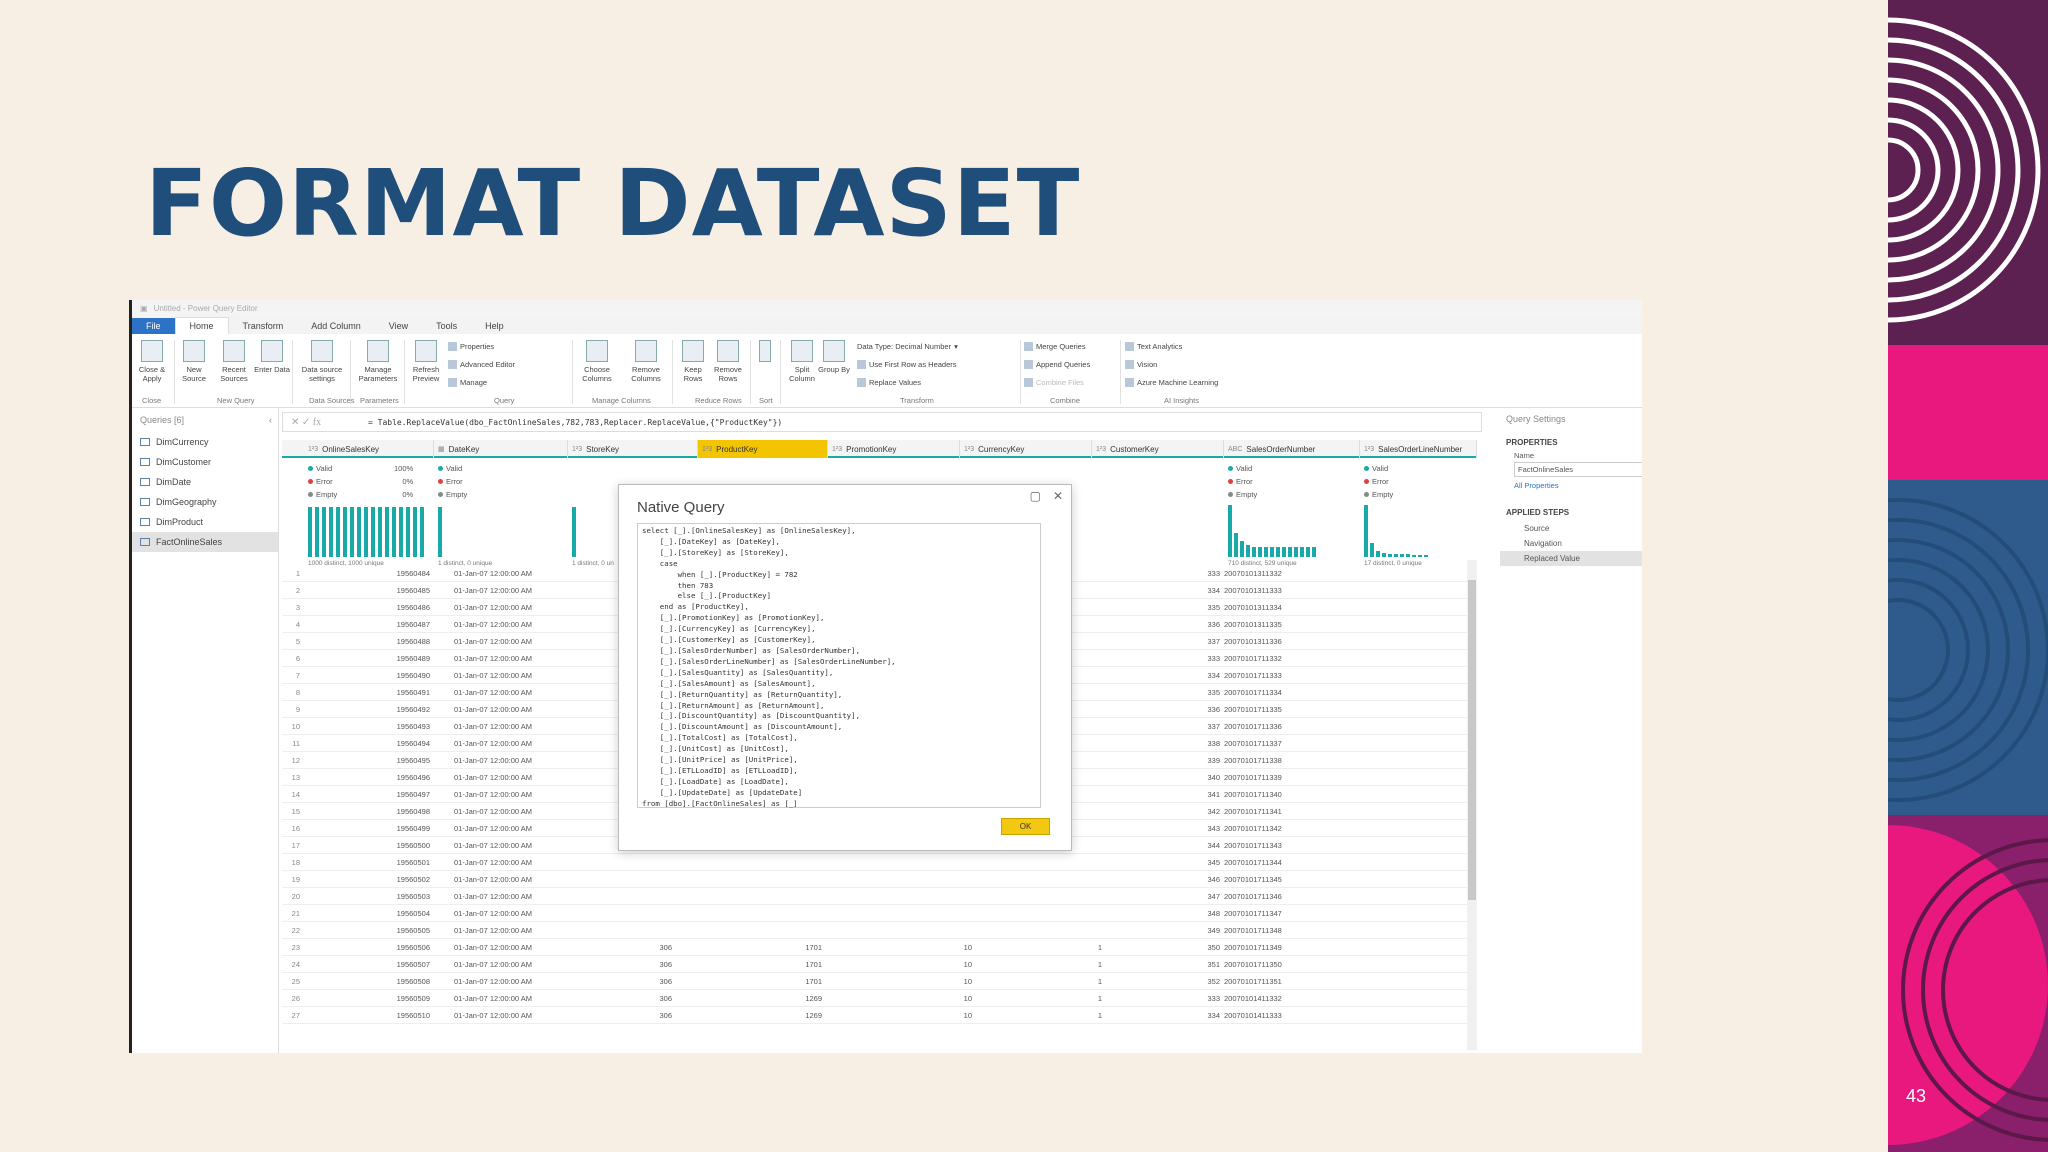 The image size is (2048, 1152). I want to click on row-number: 1, so click(297, 573).